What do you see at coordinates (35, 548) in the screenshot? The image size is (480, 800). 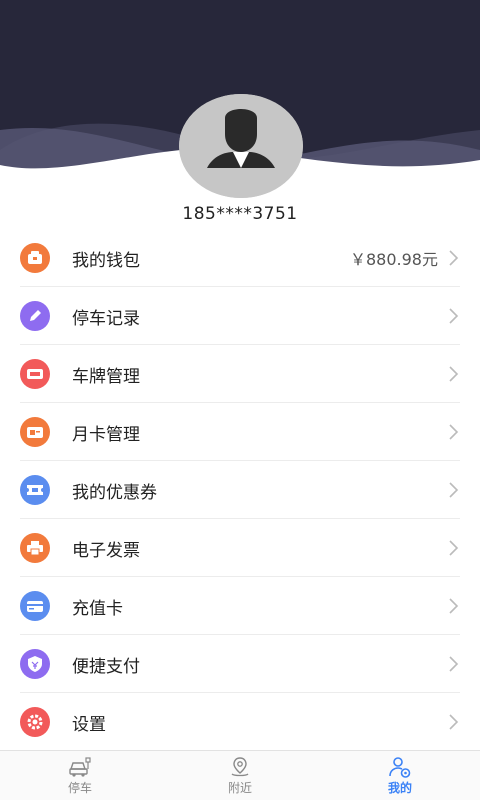 I see `printer-icon` at bounding box center [35, 548].